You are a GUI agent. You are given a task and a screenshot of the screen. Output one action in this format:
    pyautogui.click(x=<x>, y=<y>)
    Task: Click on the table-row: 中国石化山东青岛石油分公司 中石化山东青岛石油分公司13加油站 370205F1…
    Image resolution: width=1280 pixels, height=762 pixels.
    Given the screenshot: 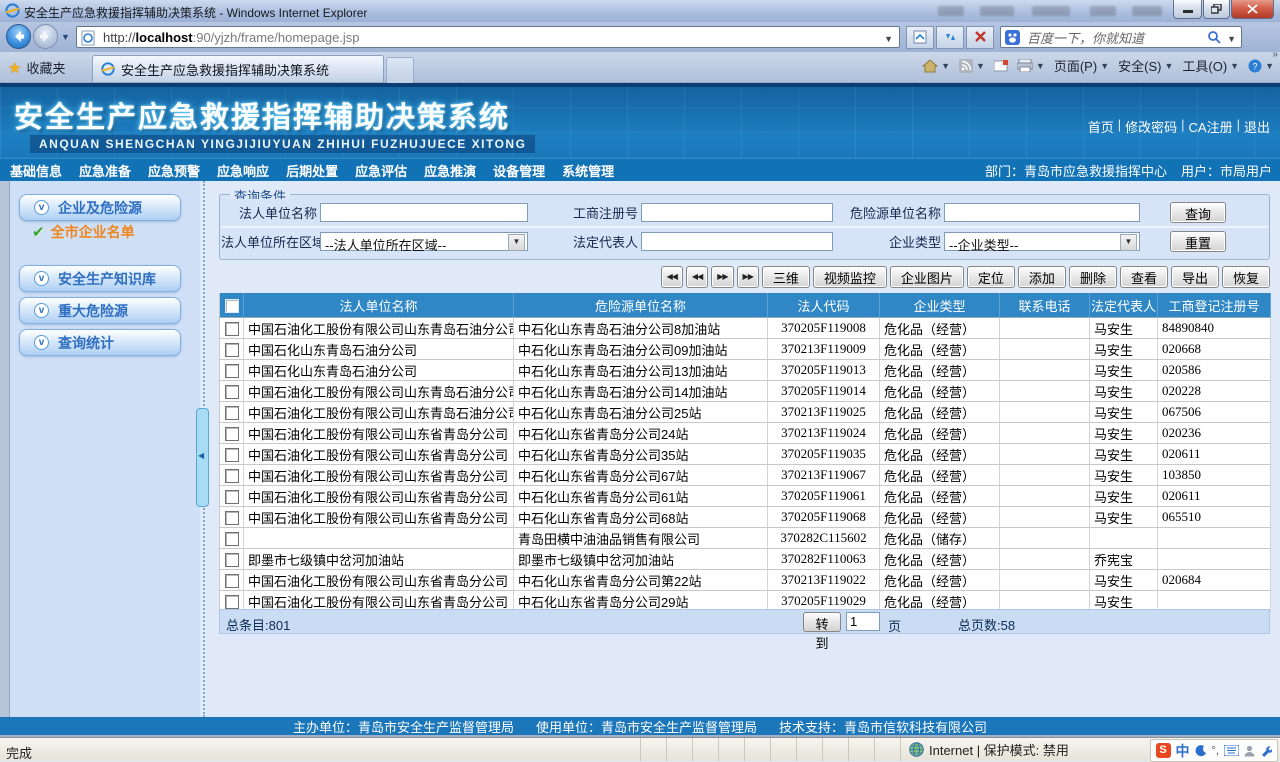 What is the action you would take?
    pyautogui.click(x=745, y=370)
    